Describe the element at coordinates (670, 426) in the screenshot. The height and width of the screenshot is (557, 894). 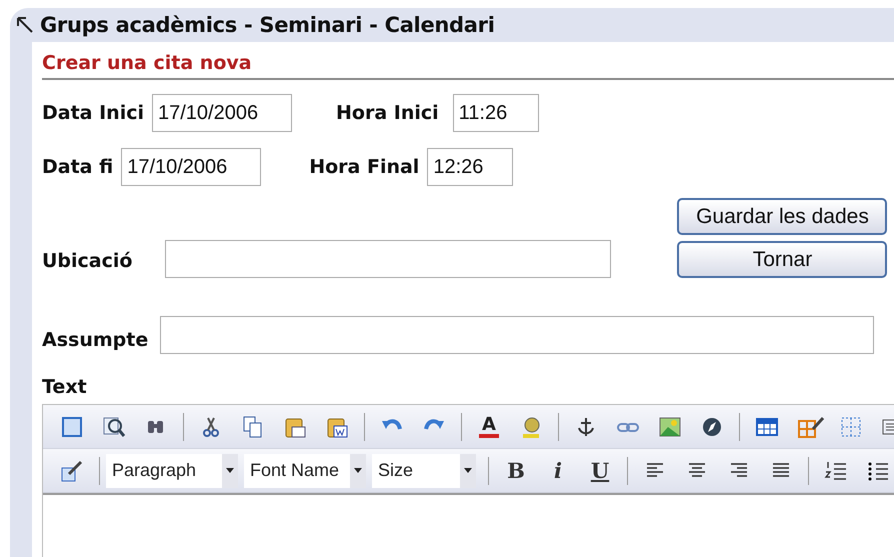
I see `image-icon` at that location.